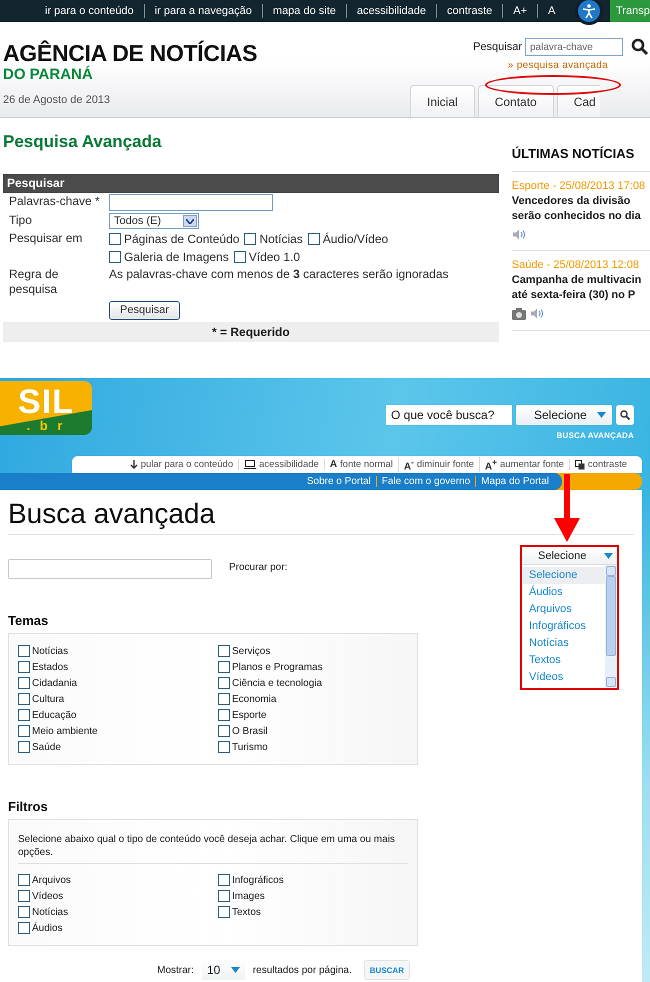 The width and height of the screenshot is (650, 982). I want to click on nav-link: ir para a navegação, so click(203, 11).